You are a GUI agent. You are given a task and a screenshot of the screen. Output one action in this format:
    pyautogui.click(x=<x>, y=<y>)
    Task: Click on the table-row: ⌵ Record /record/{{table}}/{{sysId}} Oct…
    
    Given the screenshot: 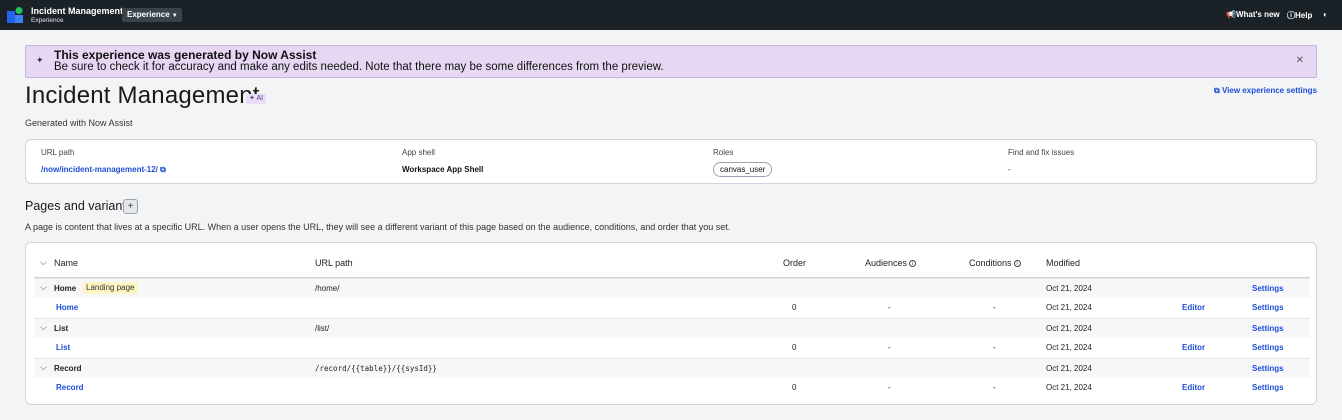 What is the action you would take?
    pyautogui.click(x=672, y=368)
    